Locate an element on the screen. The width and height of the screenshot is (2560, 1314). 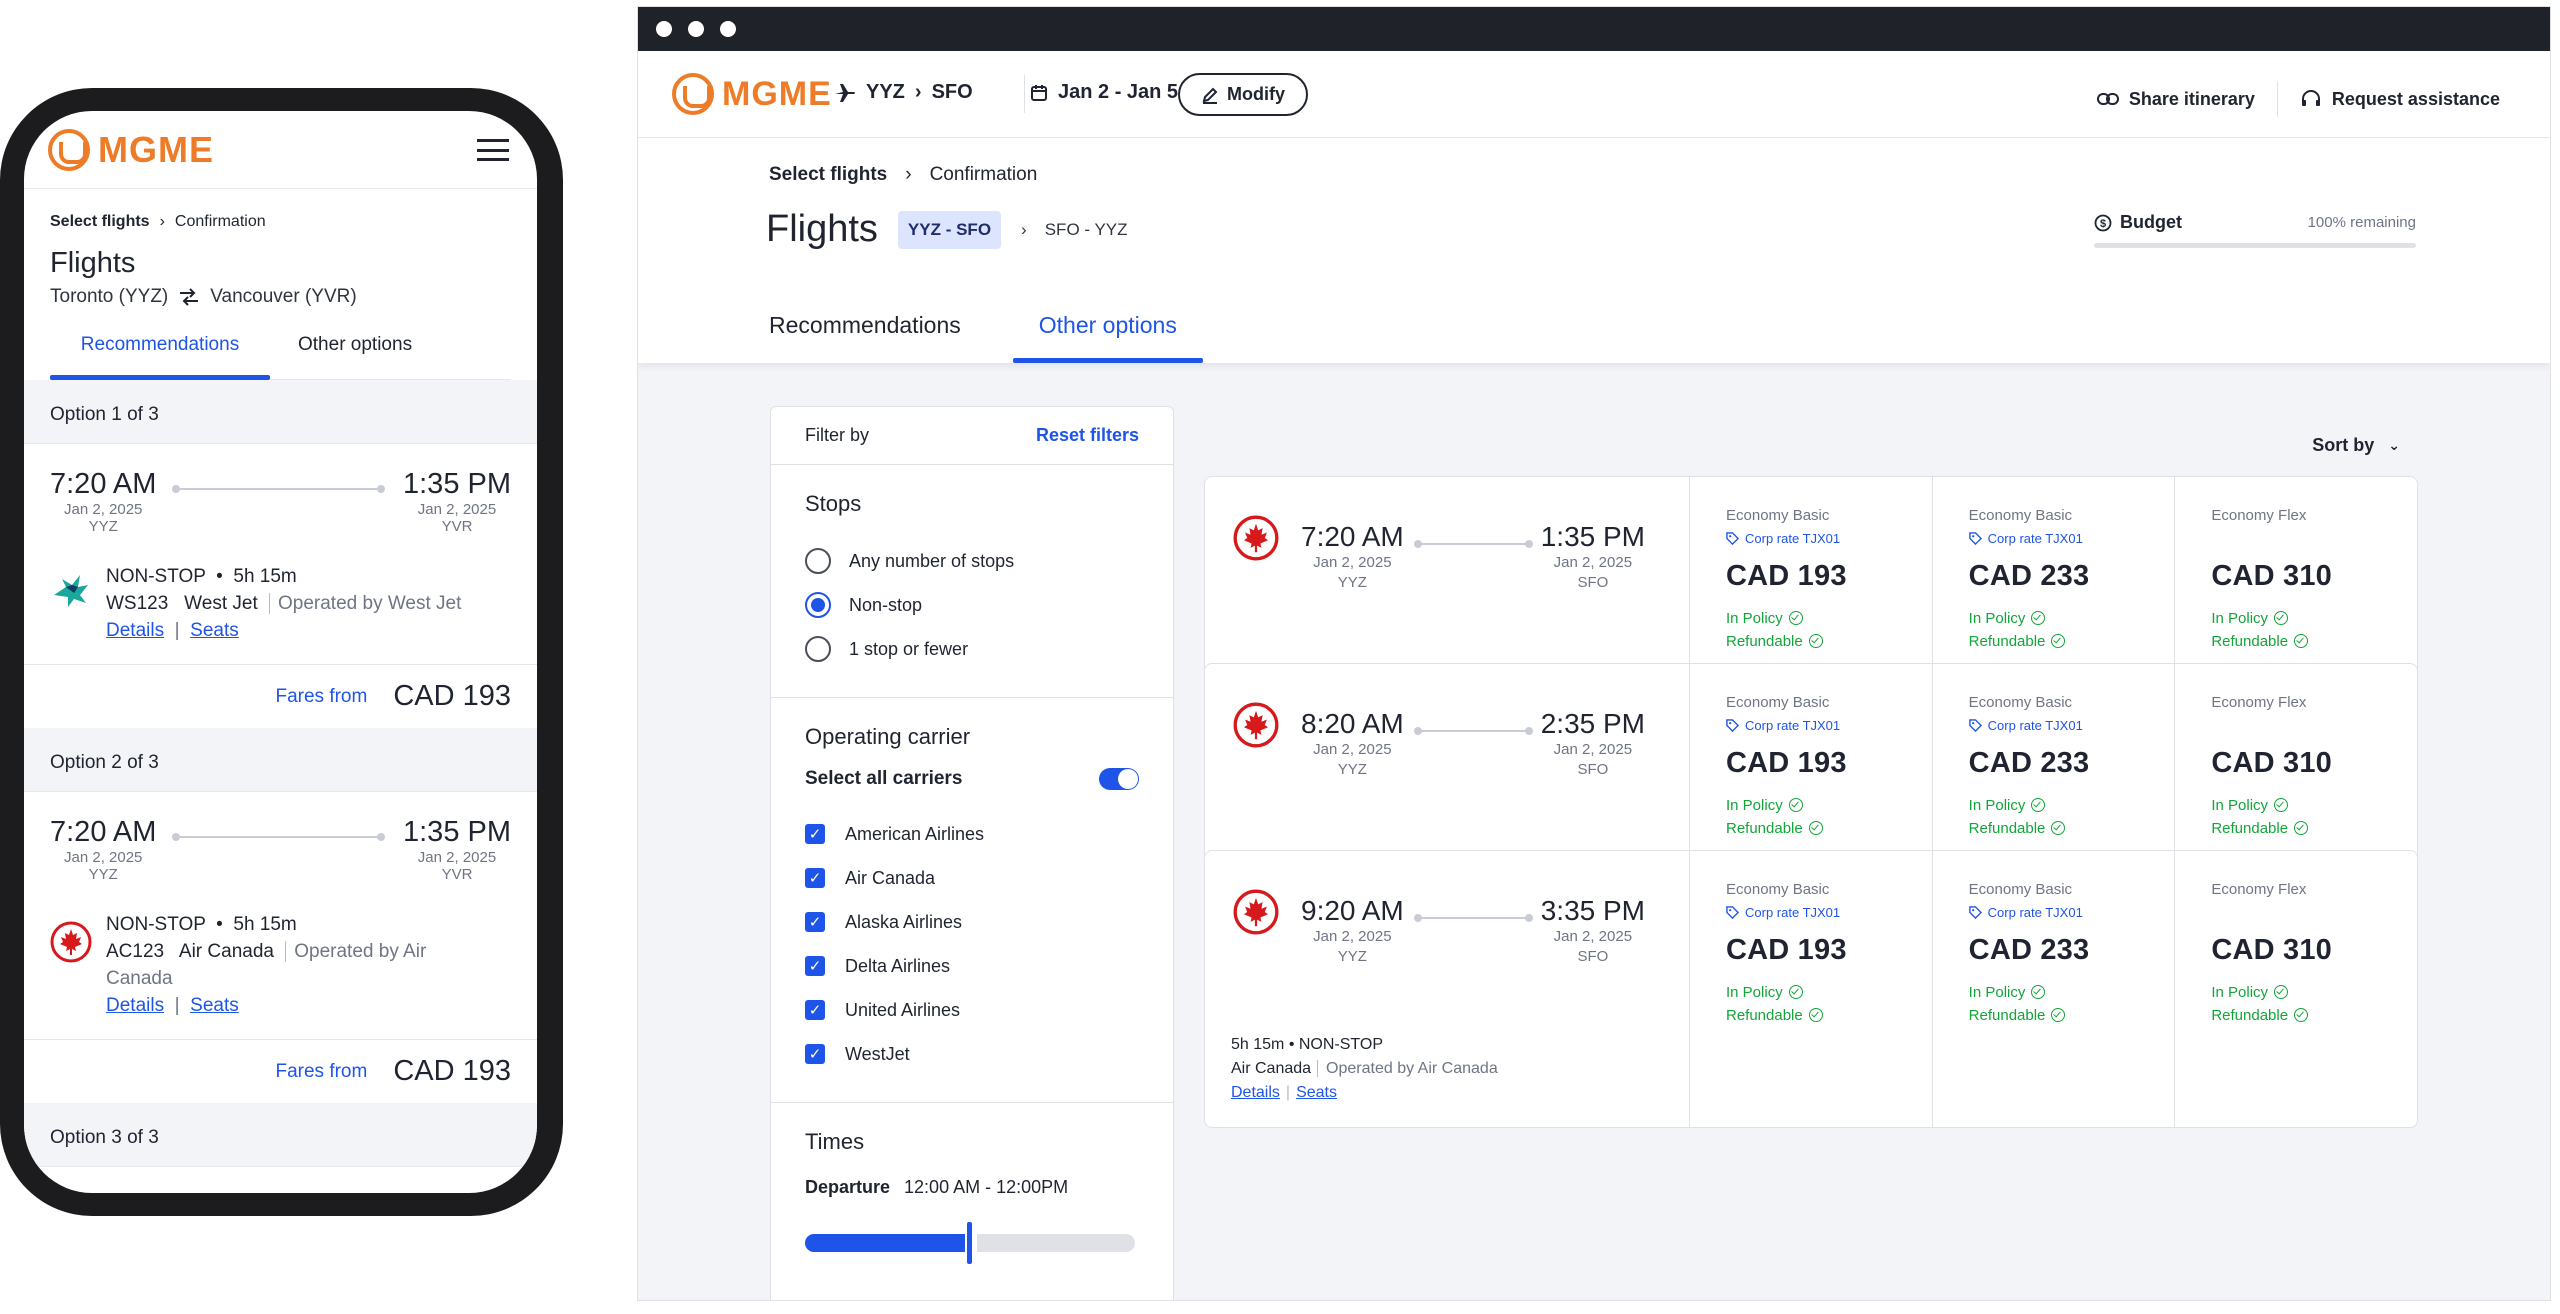
reset-filters-button: Reset filters is located at coordinates (1087, 435).